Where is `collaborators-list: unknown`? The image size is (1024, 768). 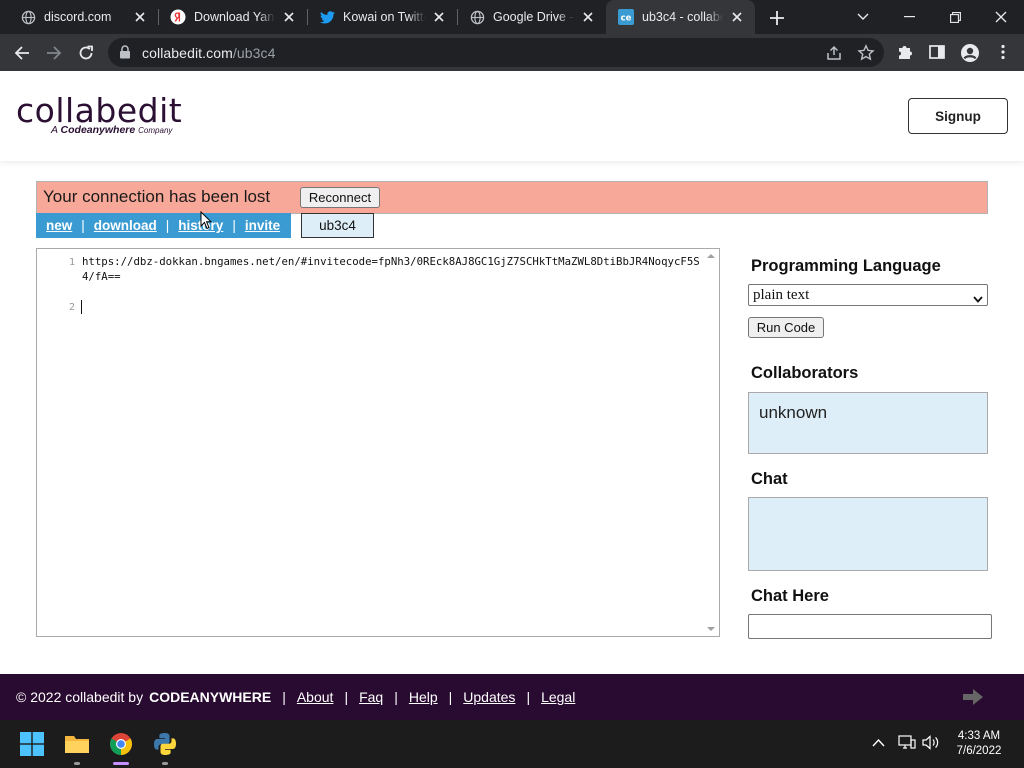
collaborators-list: unknown is located at coordinates (868, 423).